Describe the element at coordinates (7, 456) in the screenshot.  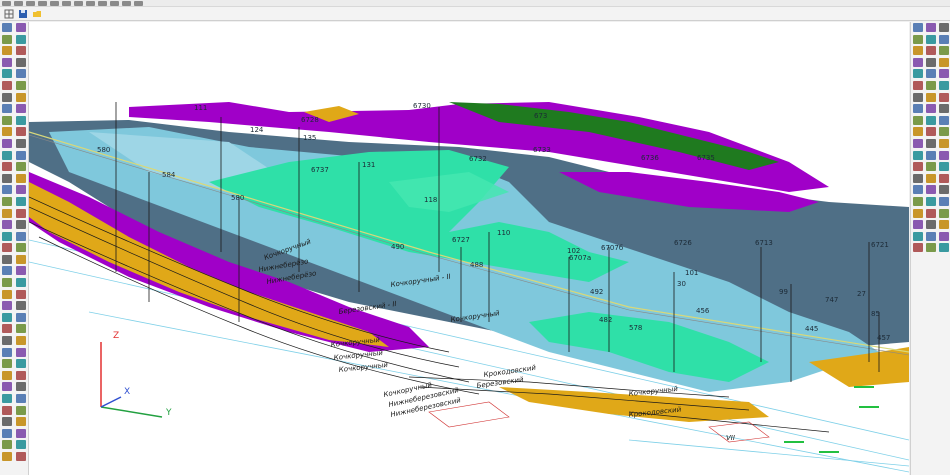
I see `chevron-icon` at that location.